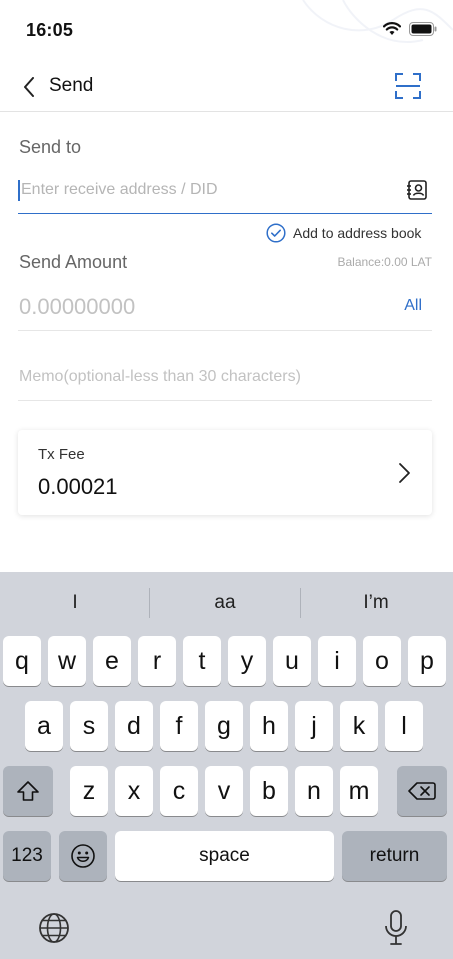 The image size is (453, 959). Describe the element at coordinates (382, 661) in the screenshot. I see `key-o: o` at that location.